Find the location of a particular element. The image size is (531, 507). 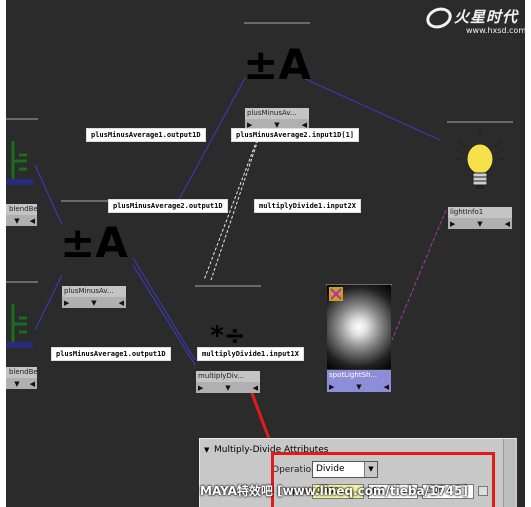

site-logo: 火星时代 www.hxsd.com is located at coordinates (472, 22).